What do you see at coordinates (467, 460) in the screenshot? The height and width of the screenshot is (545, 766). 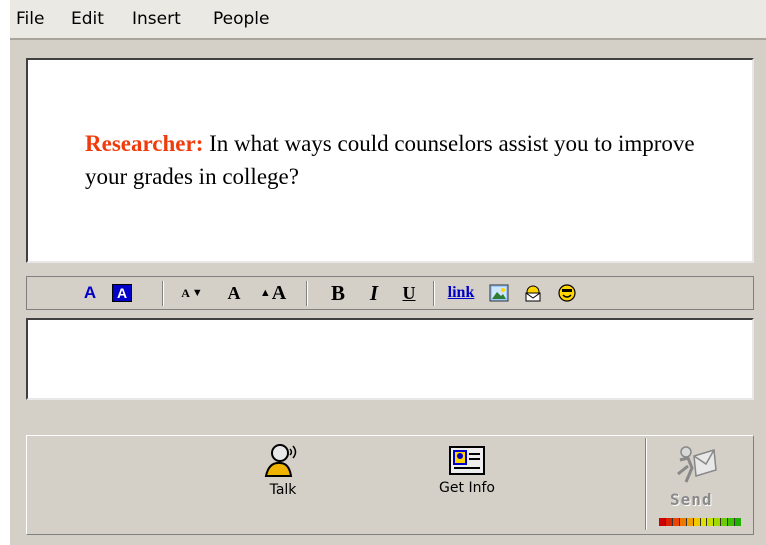 I see `id-card-icon` at bounding box center [467, 460].